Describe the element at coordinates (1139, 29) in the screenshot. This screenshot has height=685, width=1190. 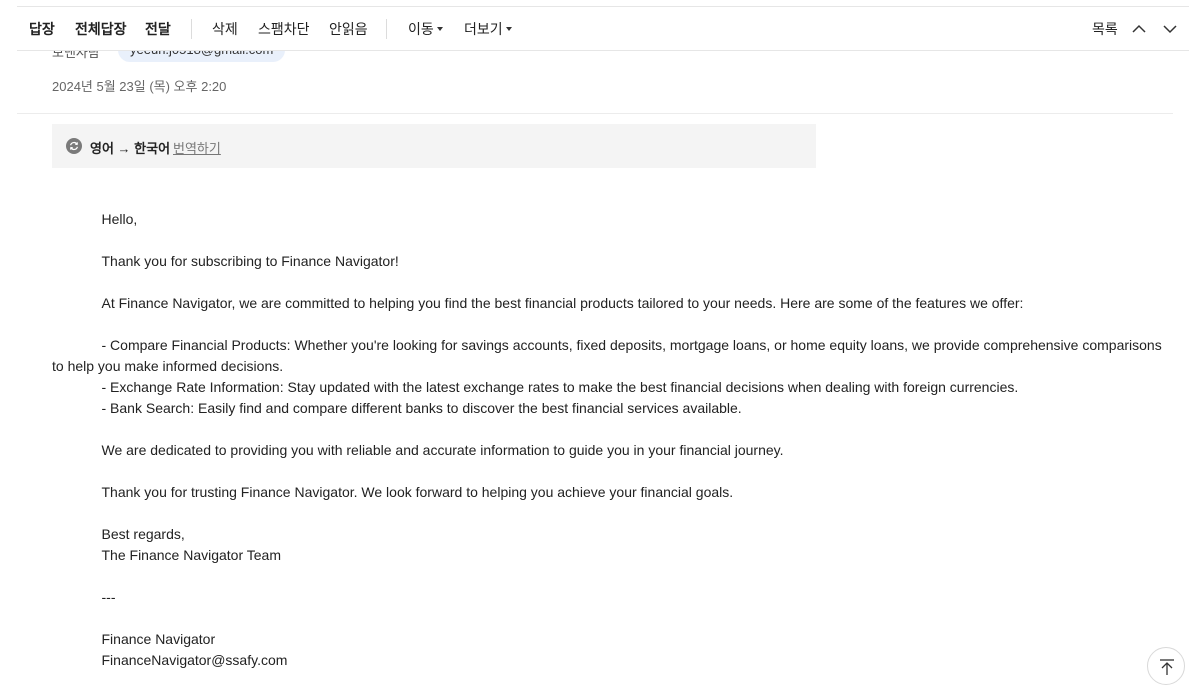
I see `chevron-up-icon` at that location.